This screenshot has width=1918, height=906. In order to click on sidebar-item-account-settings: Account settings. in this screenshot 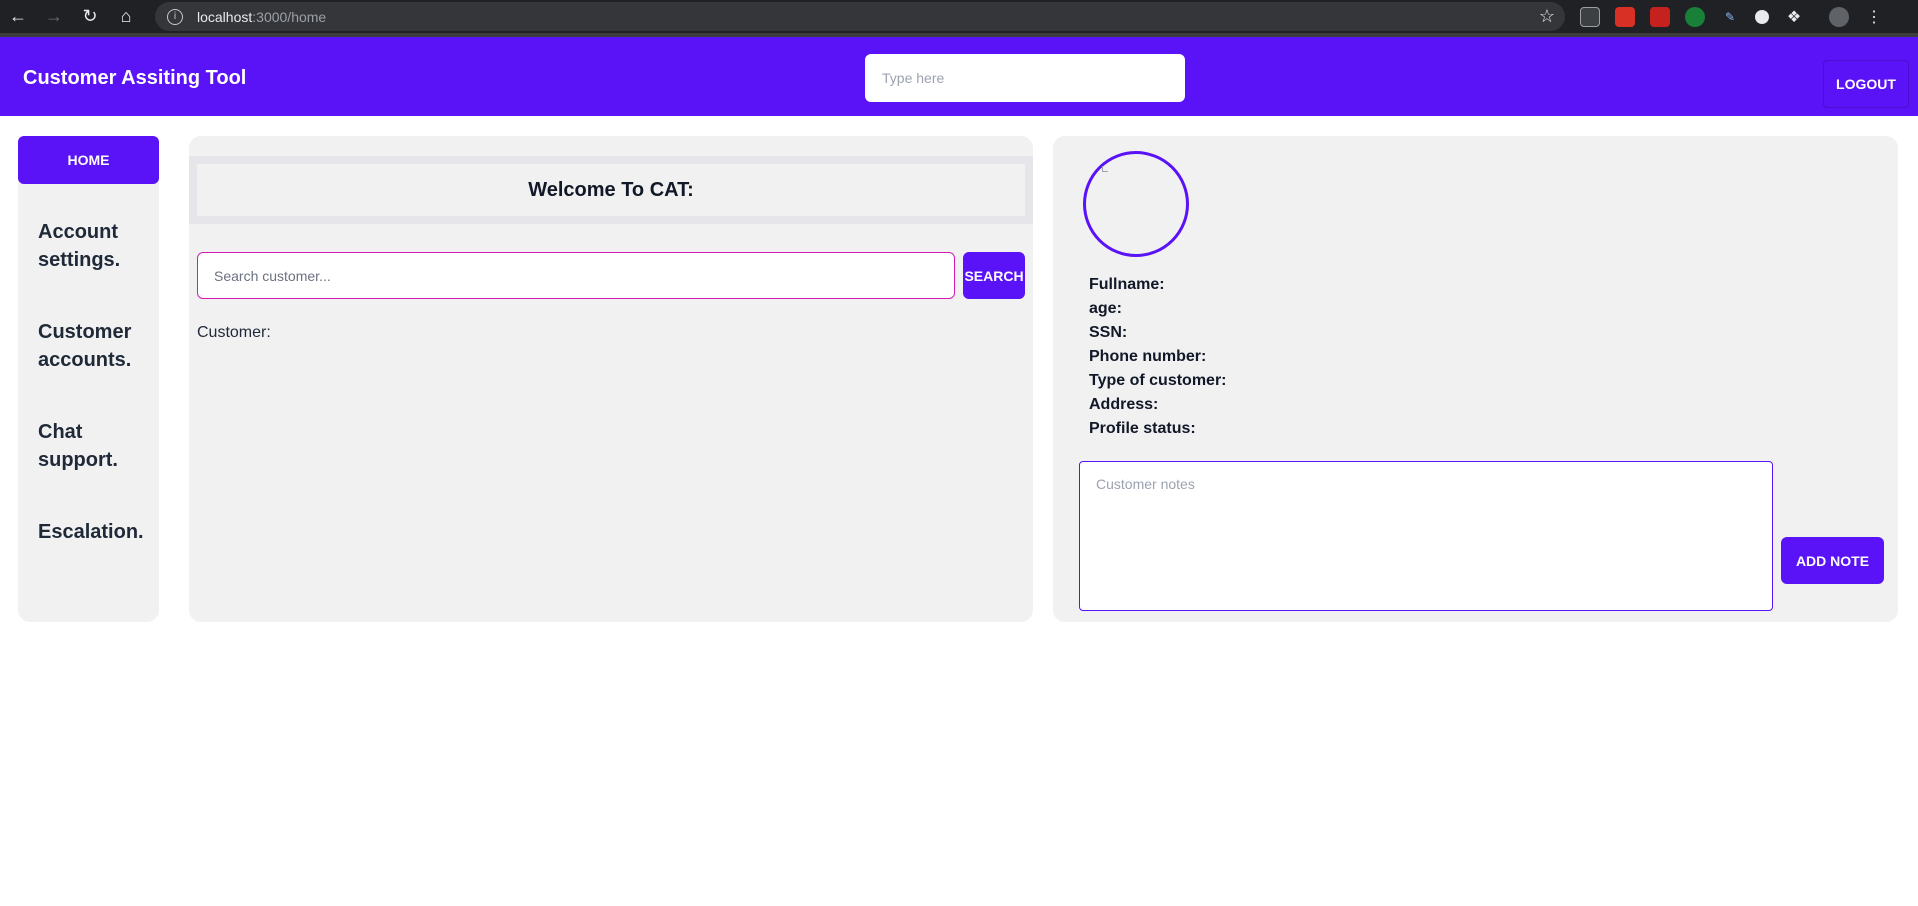, I will do `click(95, 246)`.